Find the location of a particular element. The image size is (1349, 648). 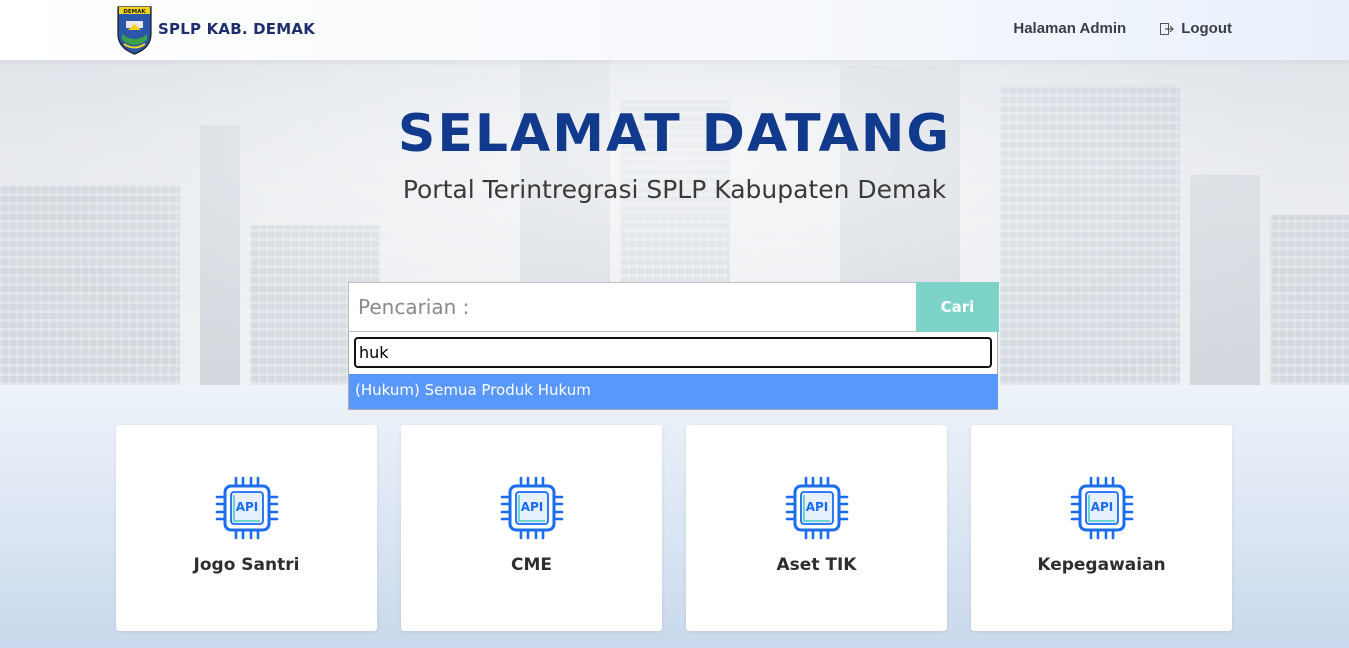

brand-title: SPLP KAB. DEMAK is located at coordinates (237, 28).